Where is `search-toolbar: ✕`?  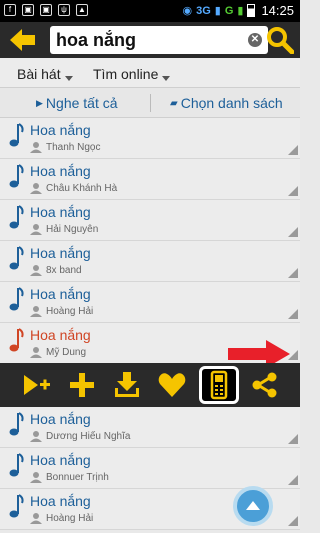 search-toolbar: ✕ is located at coordinates (150, 40).